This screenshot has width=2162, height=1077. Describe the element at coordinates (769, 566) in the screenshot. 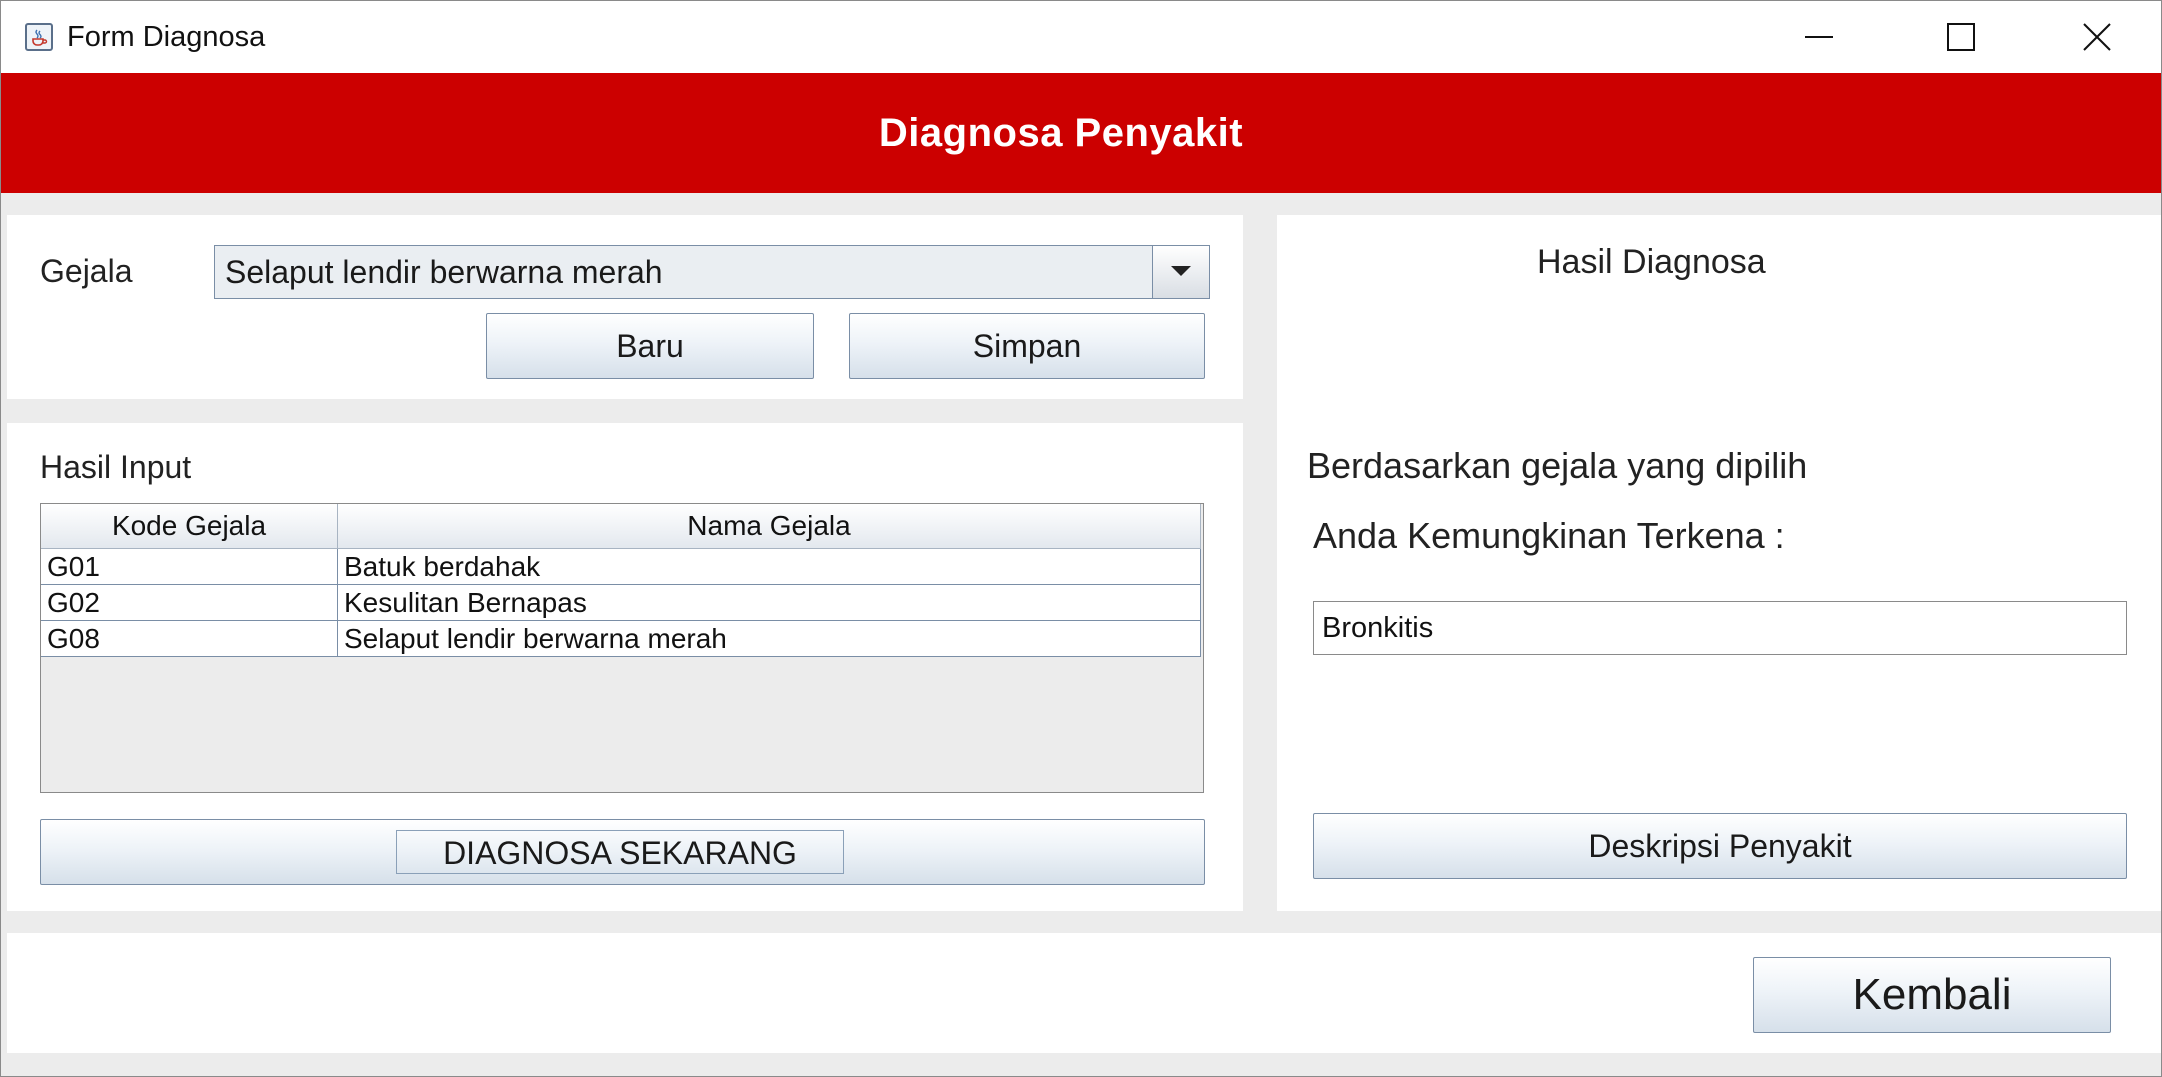

I see `table-cell-nama: Batuk berdahak` at that location.